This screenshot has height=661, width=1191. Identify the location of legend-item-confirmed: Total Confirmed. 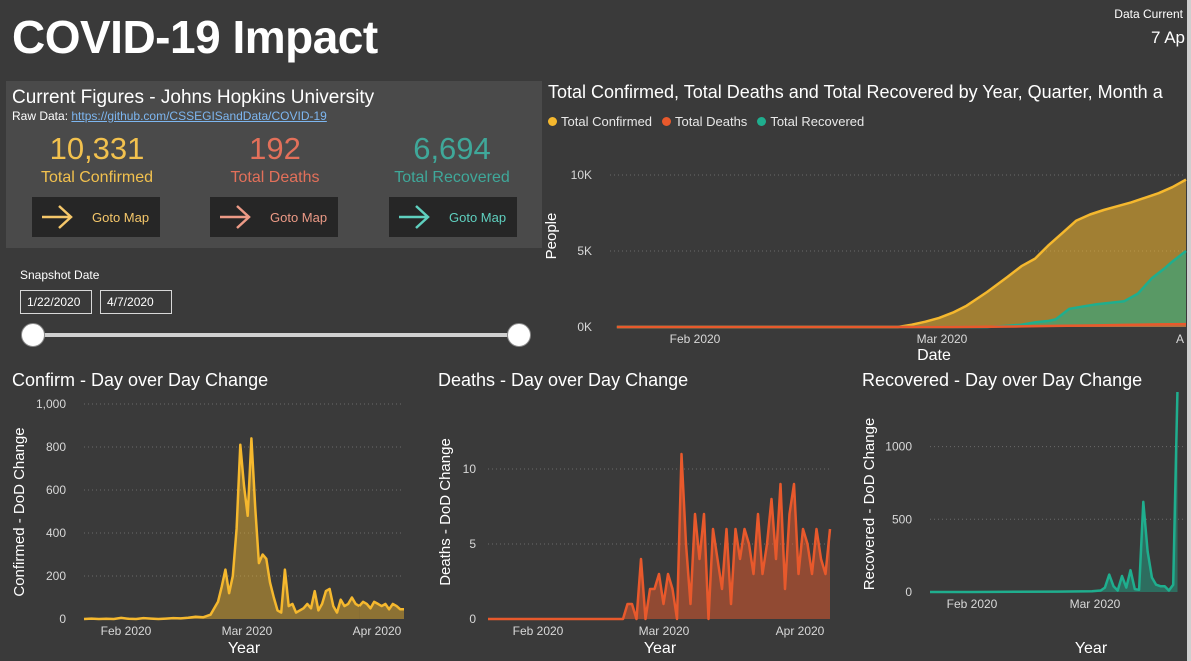
(600, 121).